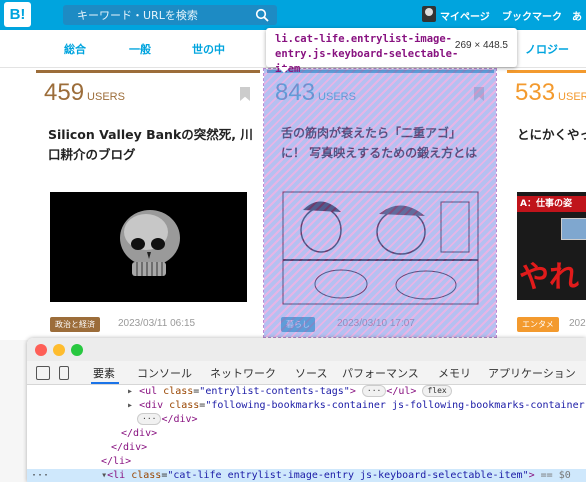 This screenshot has height=482, width=586. Describe the element at coordinates (64, 373) in the screenshot. I see `device-toolbar-icon` at that location.